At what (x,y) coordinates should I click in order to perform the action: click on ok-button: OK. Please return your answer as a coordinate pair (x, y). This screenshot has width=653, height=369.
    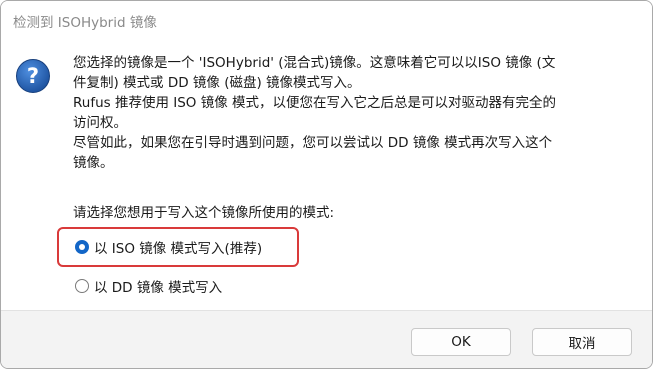
    Looking at the image, I should click on (461, 342).